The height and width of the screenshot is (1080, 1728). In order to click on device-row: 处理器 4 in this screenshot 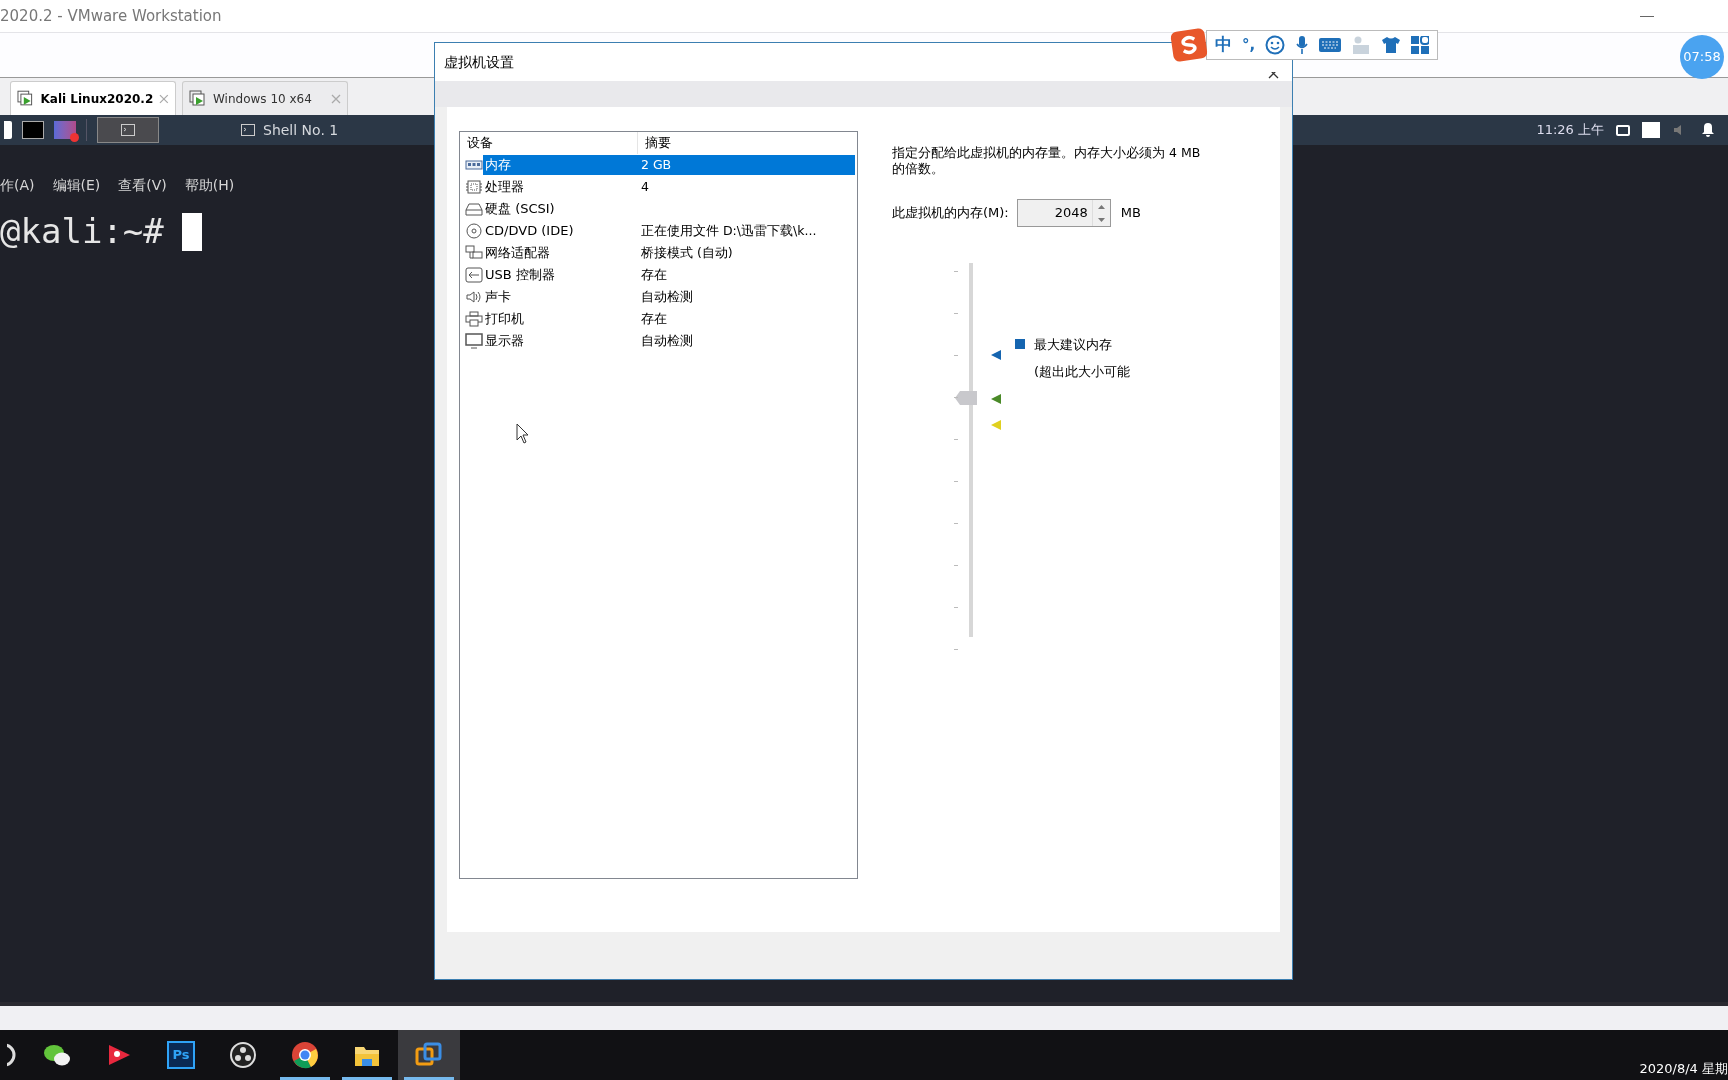, I will do `click(669, 187)`.